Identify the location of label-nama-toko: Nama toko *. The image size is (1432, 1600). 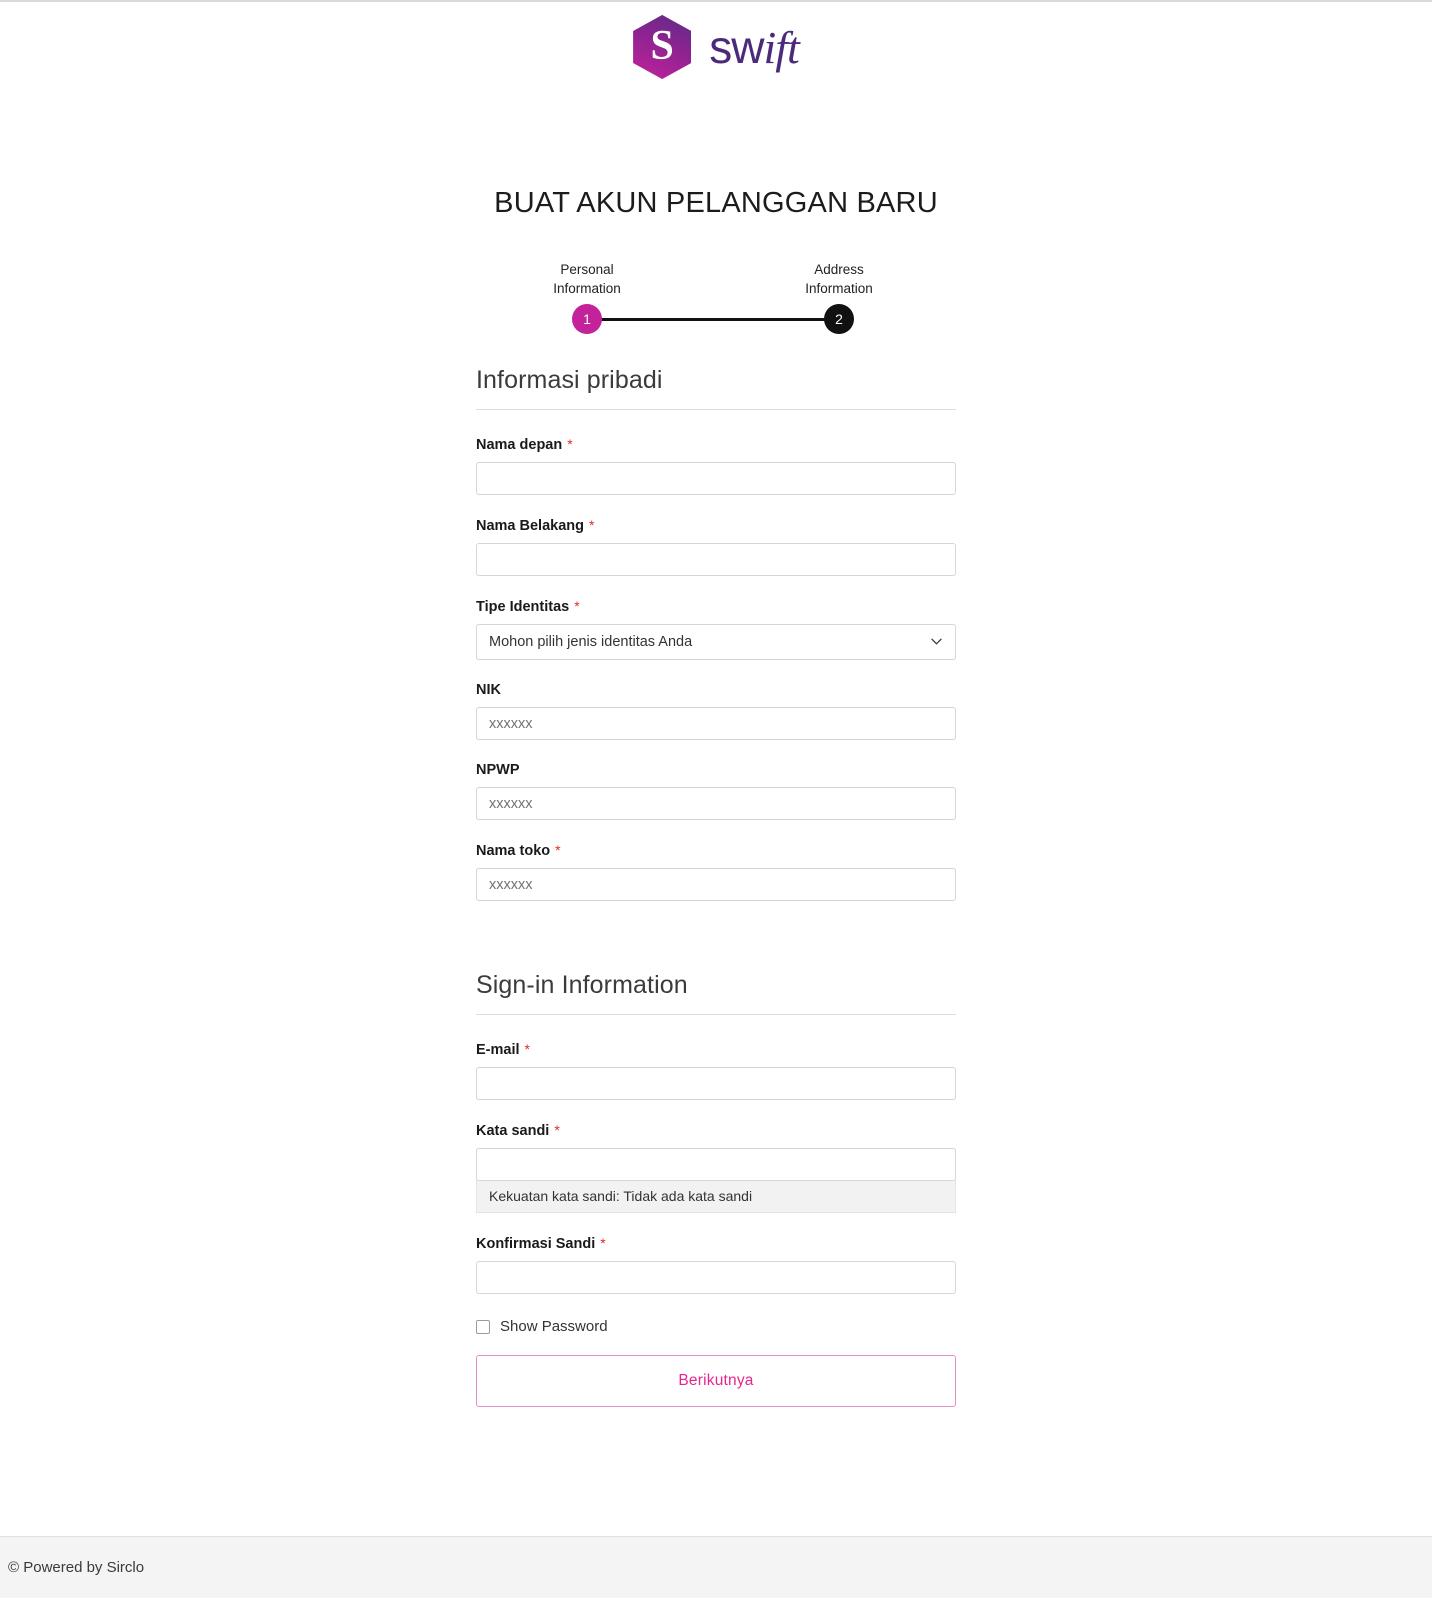
(716, 850).